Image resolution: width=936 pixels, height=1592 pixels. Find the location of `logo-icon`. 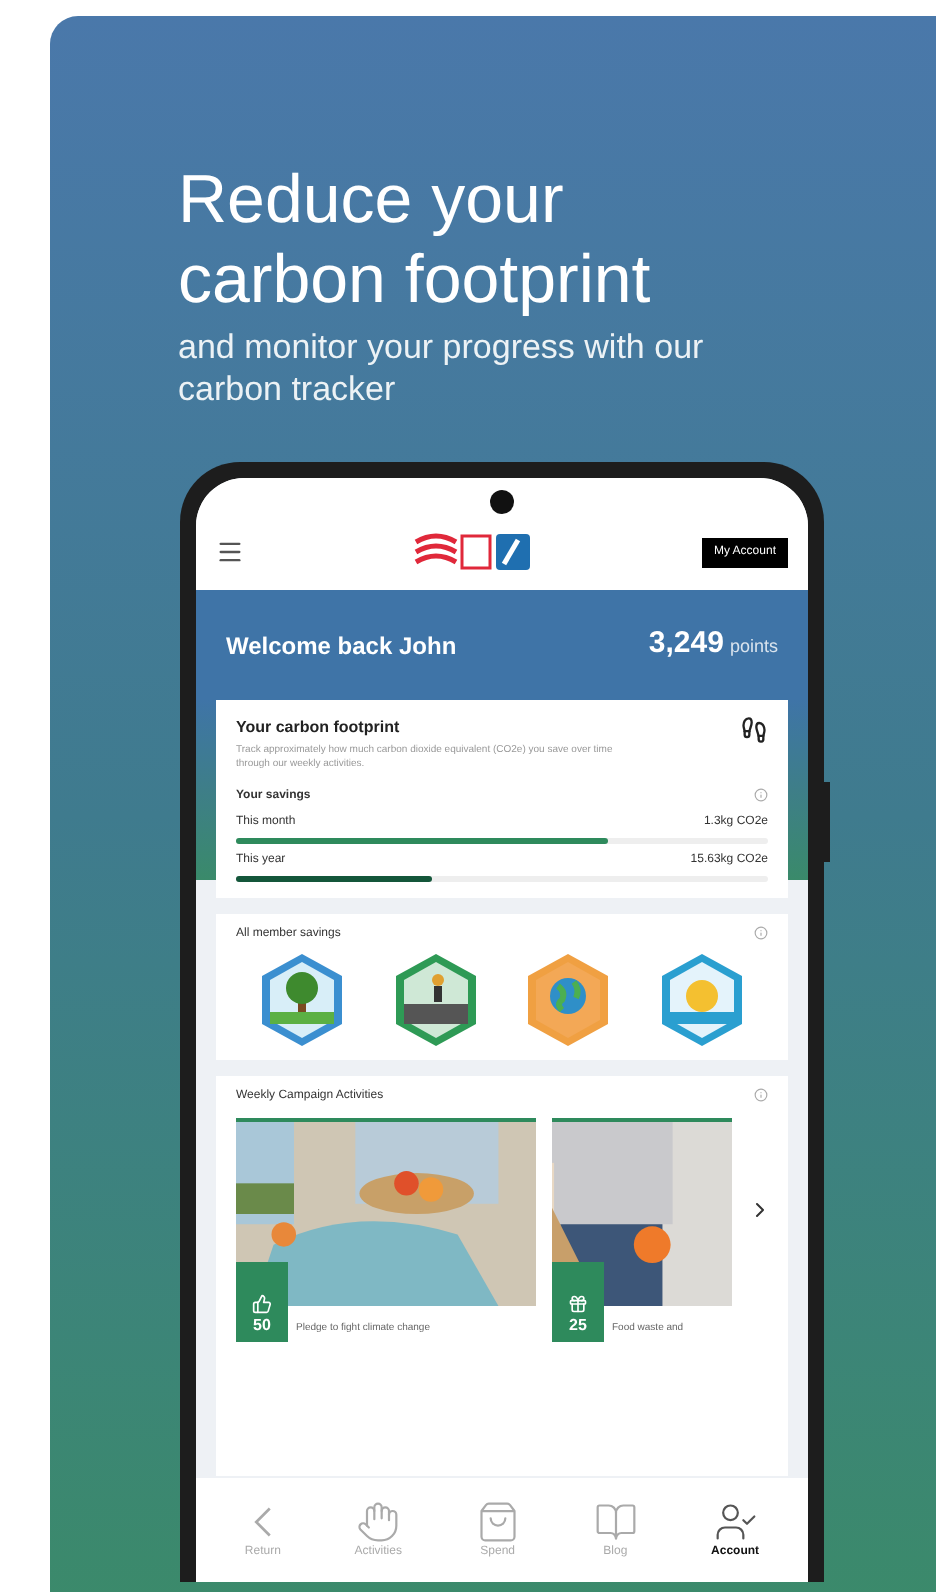

logo-icon is located at coordinates (472, 552).